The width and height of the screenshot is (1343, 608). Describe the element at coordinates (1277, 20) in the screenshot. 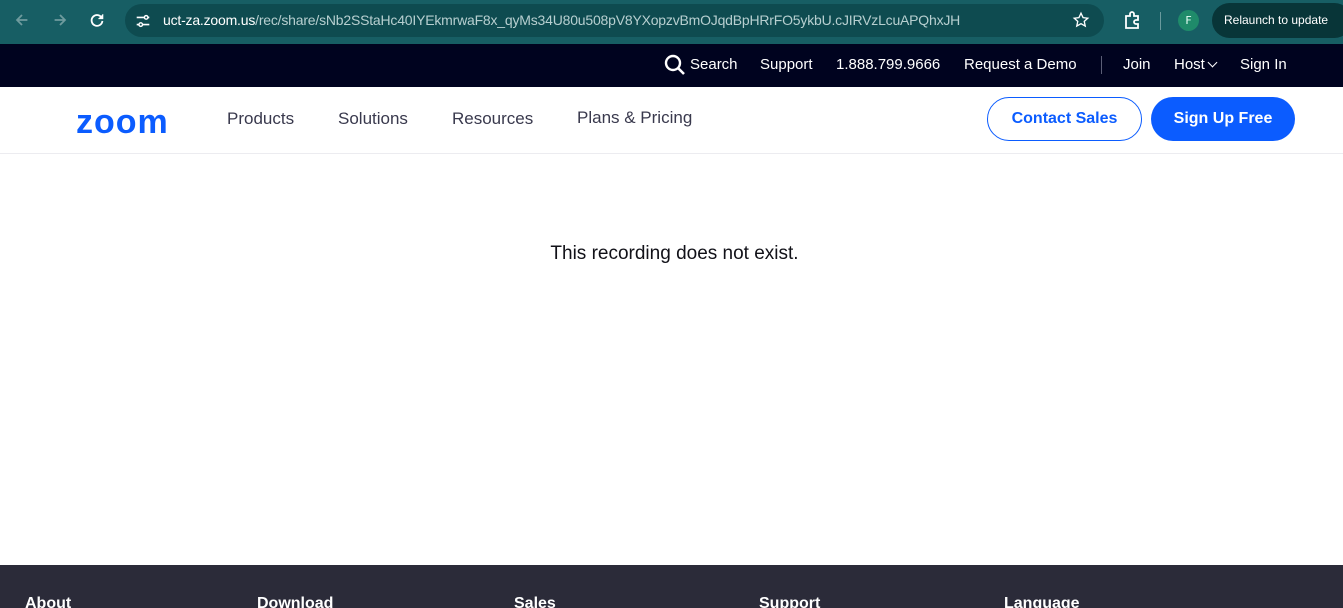

I see `relaunch-button: Relaunch to update` at that location.